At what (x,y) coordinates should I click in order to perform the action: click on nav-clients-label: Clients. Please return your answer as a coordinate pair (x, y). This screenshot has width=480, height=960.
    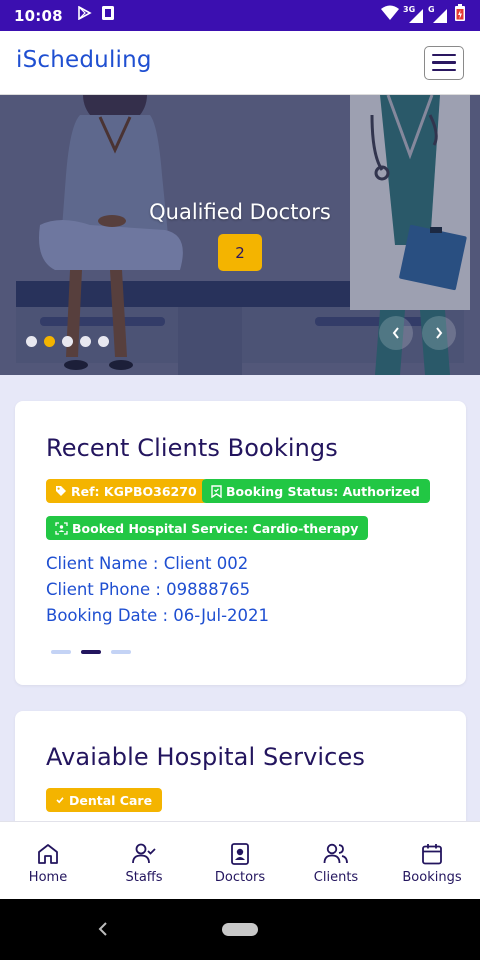
    Looking at the image, I should click on (336, 877).